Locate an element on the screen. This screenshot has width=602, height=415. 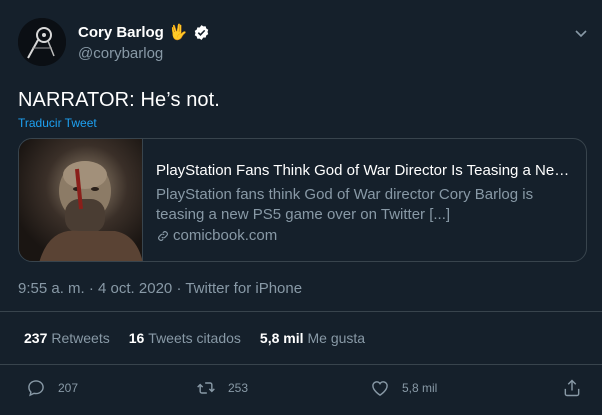
verified-badge-icon is located at coordinates (201, 32).